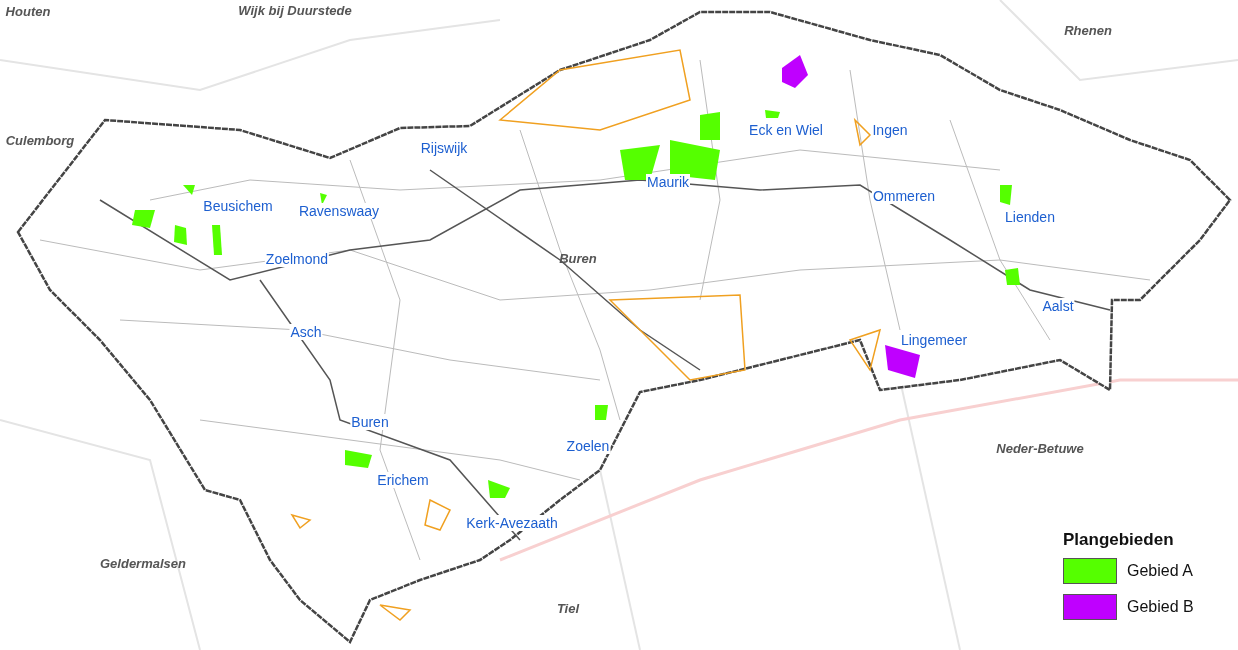  I want to click on place-label: Asch, so click(306, 332).